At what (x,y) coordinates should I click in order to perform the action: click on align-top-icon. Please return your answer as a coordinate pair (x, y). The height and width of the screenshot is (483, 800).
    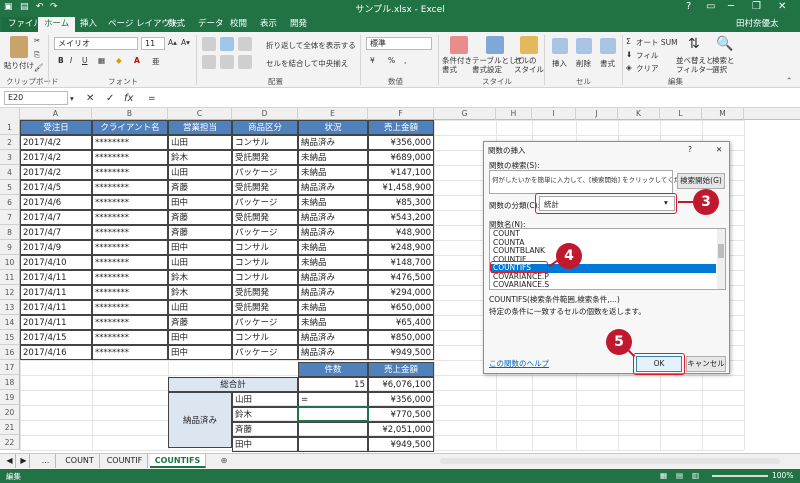
    Looking at the image, I should click on (209, 44).